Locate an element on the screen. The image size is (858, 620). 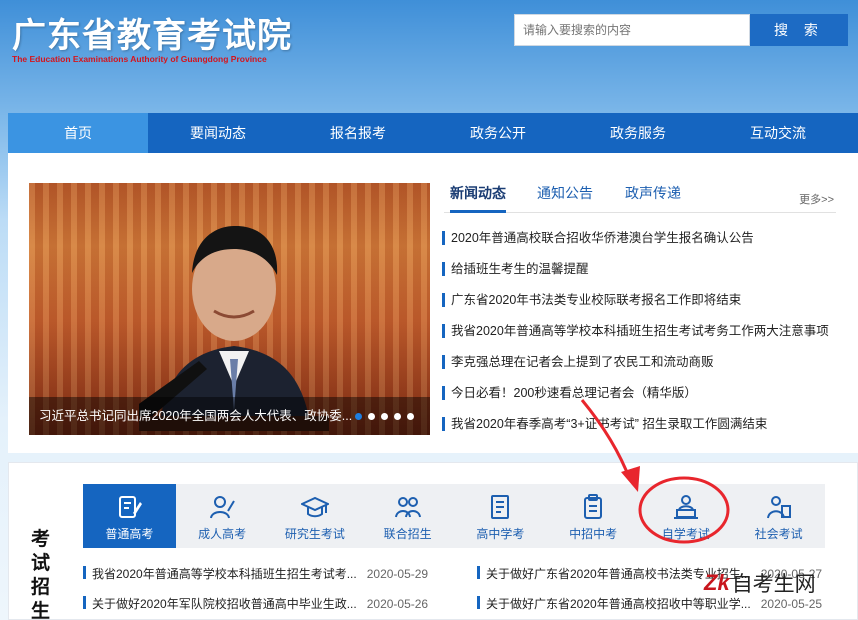
news-item: 李克强总理在记者会上提到了农民工和流动商贩 is located at coordinates (642, 368).